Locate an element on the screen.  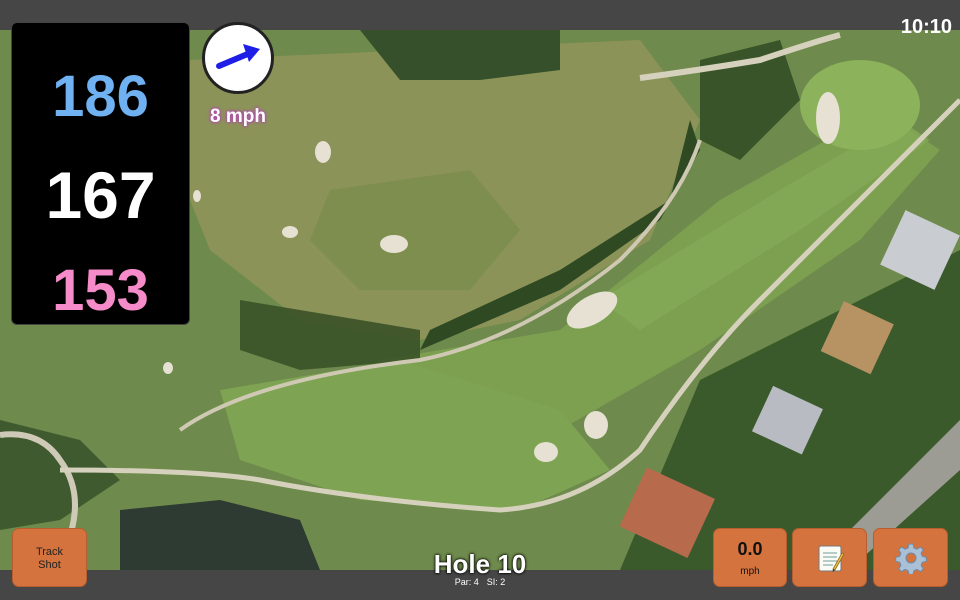
notepad-icon is located at coordinates (831, 558).